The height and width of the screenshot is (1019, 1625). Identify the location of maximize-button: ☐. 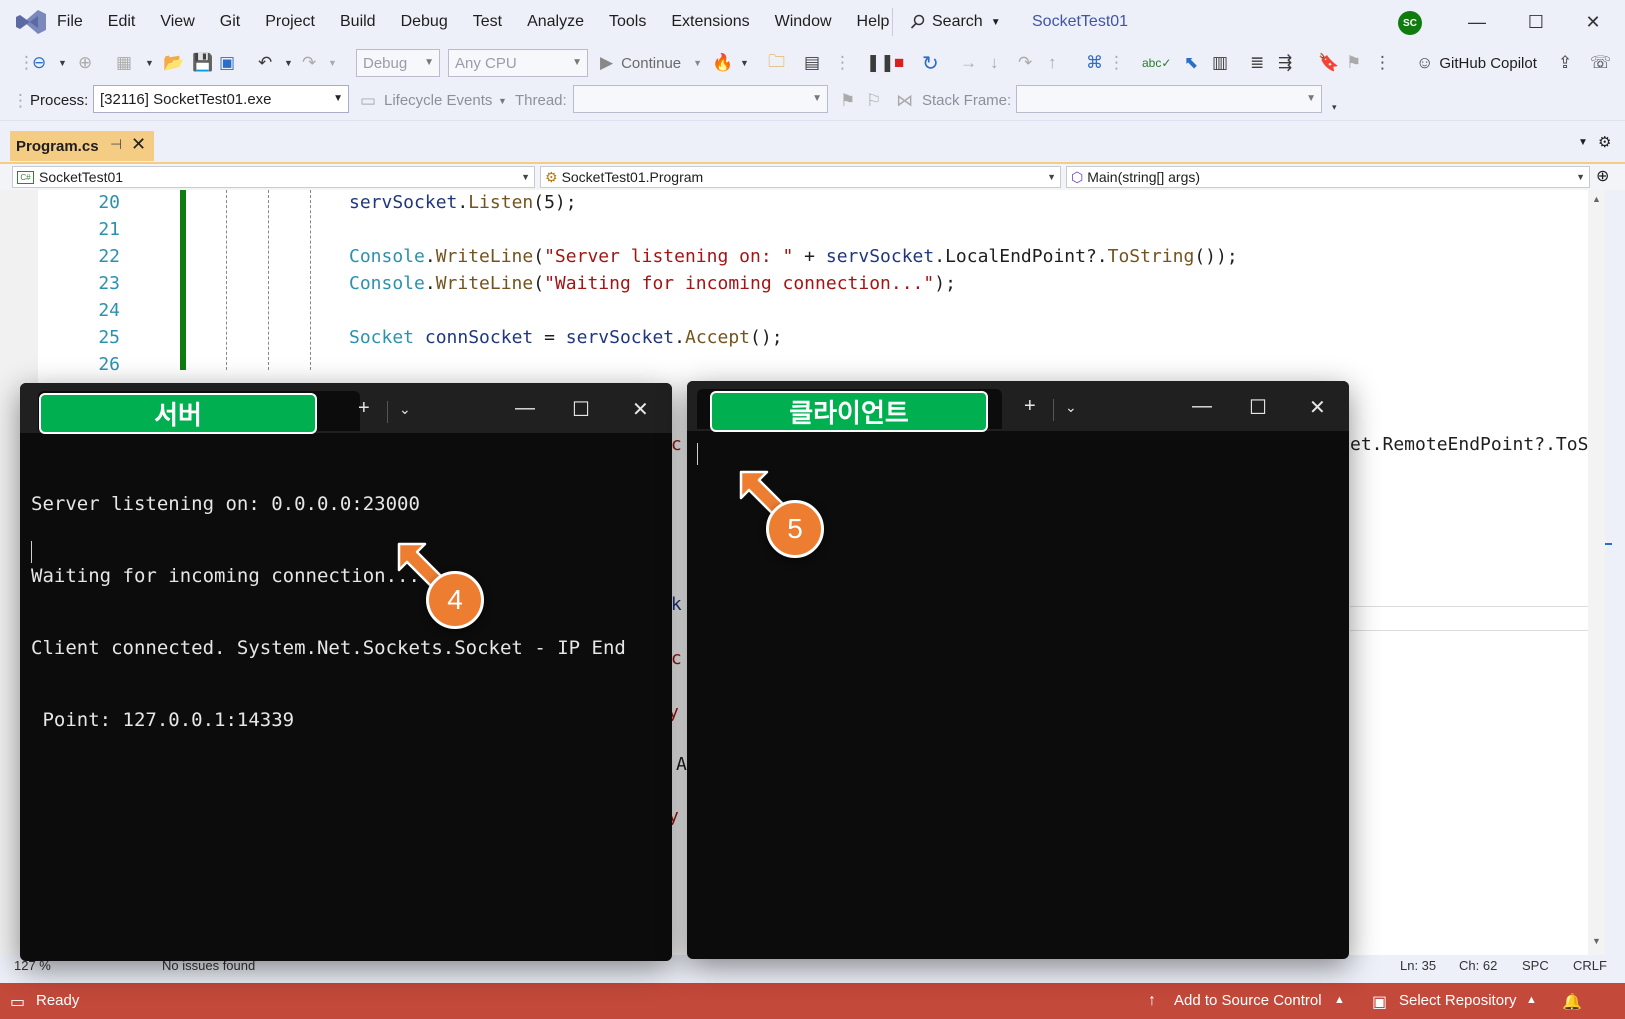
(1536, 22).